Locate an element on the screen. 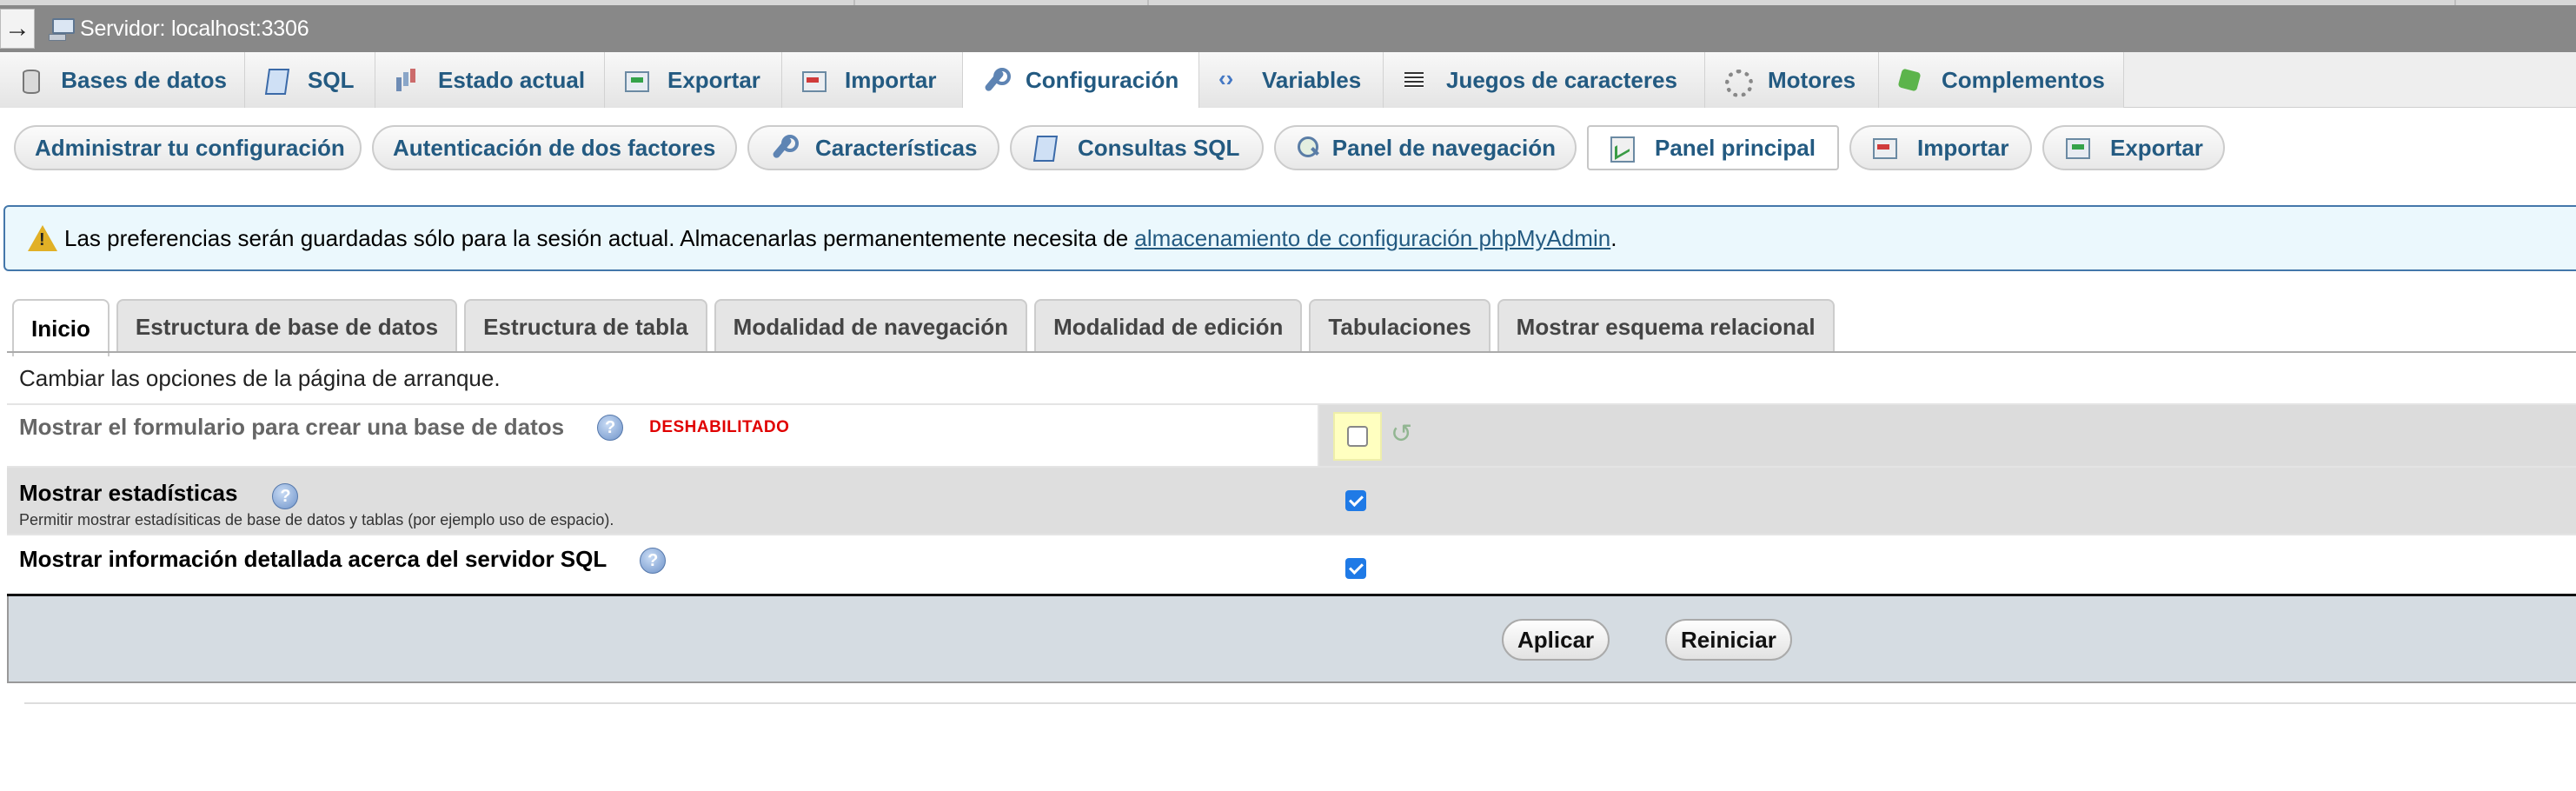 Image resolution: width=2576 pixels, height=791 pixels. form-actions: Aplicar Reiniciar is located at coordinates (1291, 639).